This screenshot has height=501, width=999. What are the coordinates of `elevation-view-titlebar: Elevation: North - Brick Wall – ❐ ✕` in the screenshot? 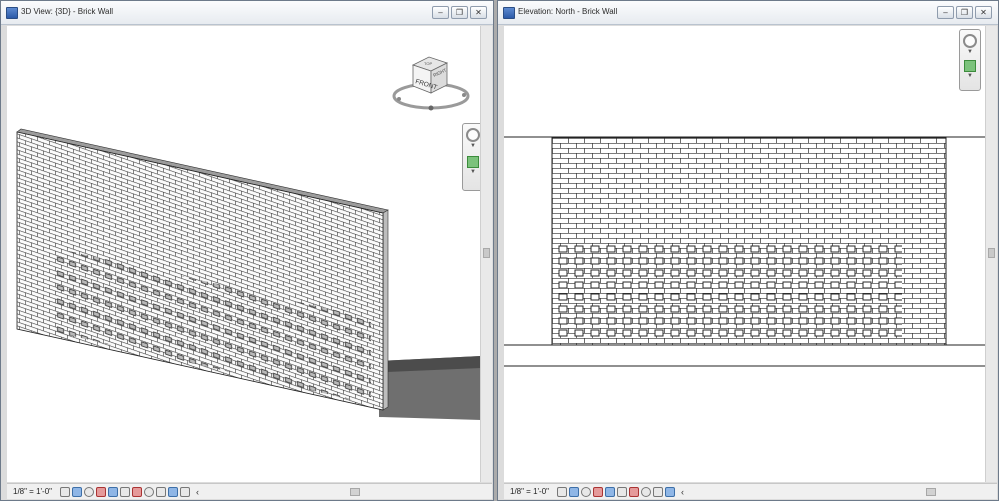 It's located at (748, 13).